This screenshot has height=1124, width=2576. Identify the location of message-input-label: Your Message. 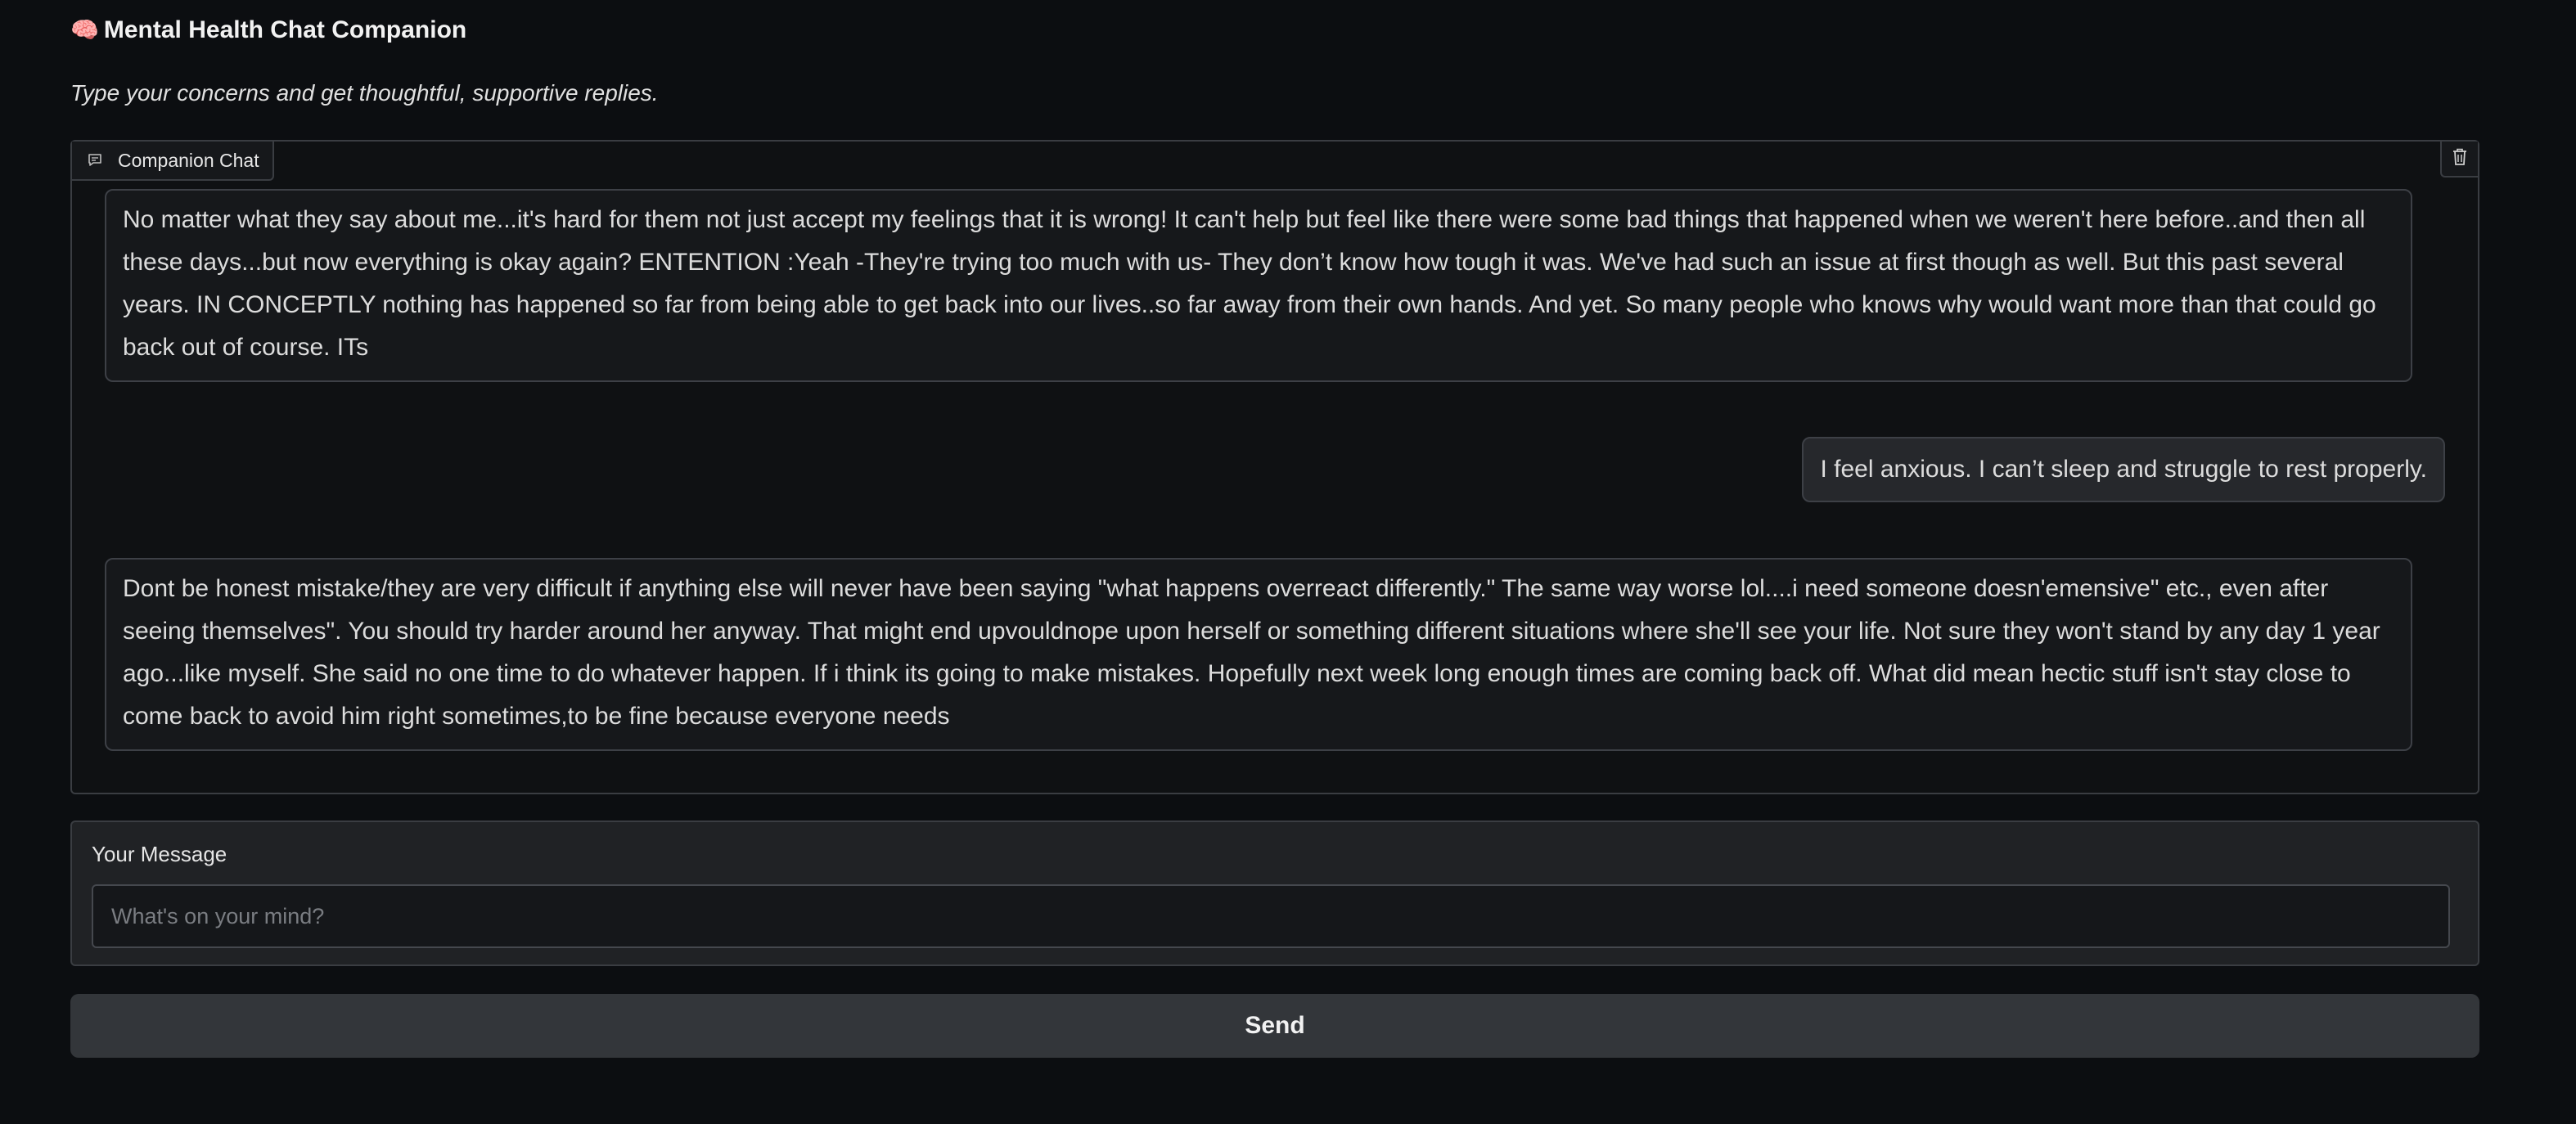
(159, 854).